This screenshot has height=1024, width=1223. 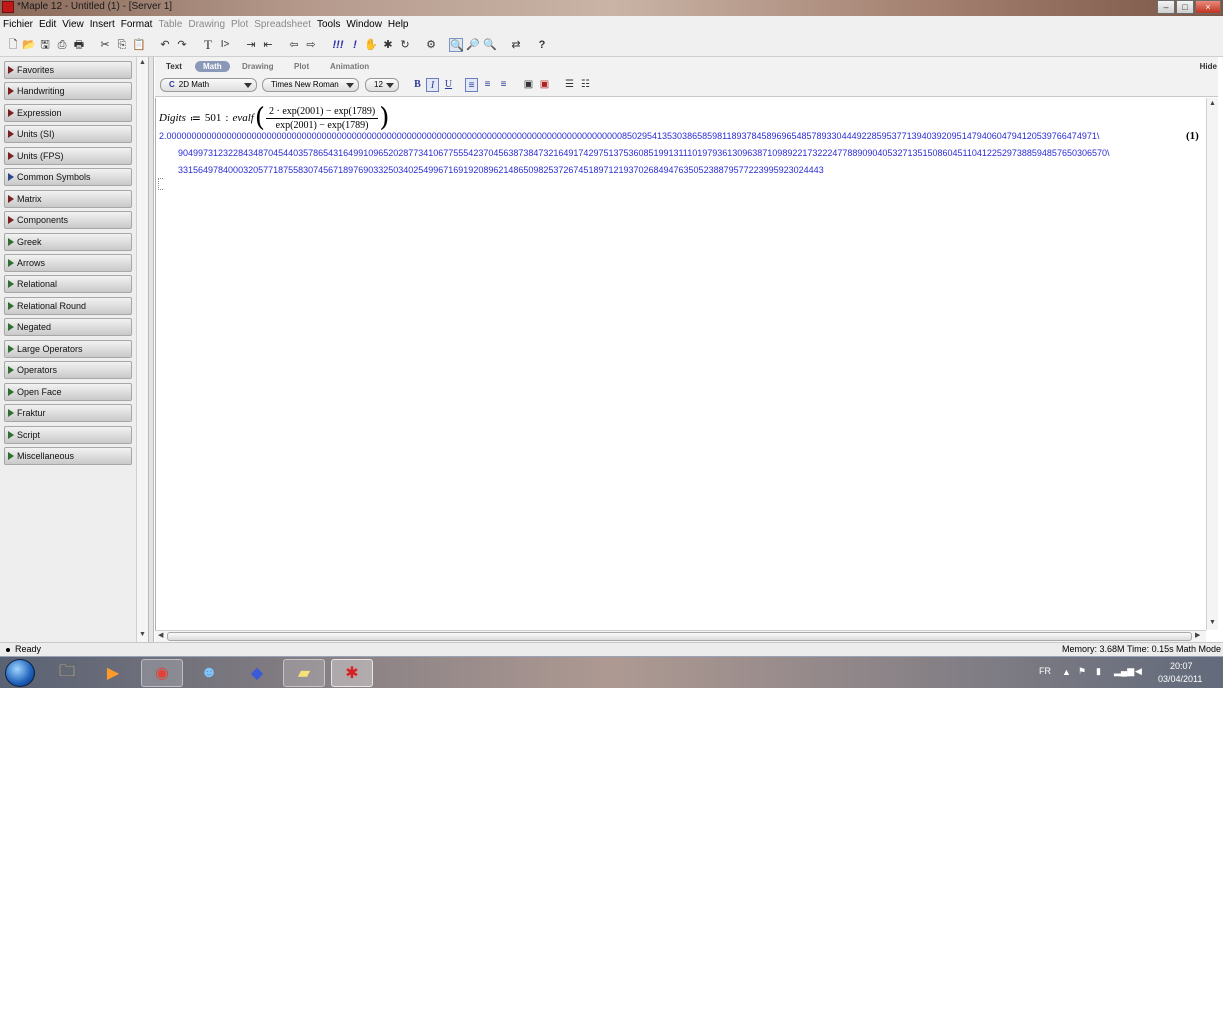 What do you see at coordinates (13, 45) in the screenshot?
I see `new-document-icon: 🗋` at bounding box center [13, 45].